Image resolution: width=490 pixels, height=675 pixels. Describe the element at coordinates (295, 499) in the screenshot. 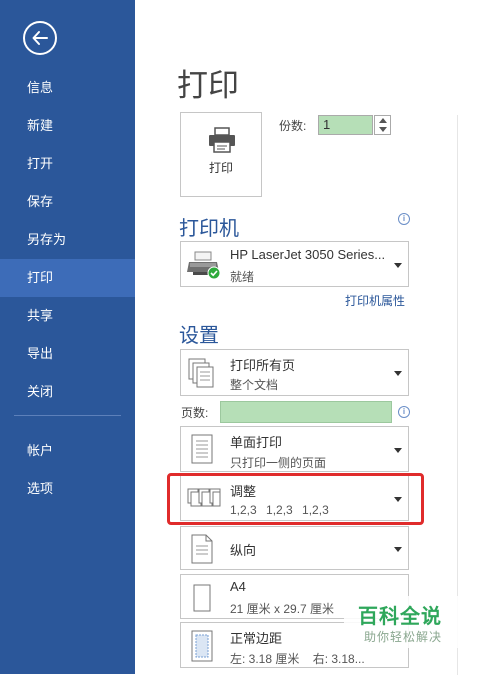

I see `annotation-highlight` at that location.